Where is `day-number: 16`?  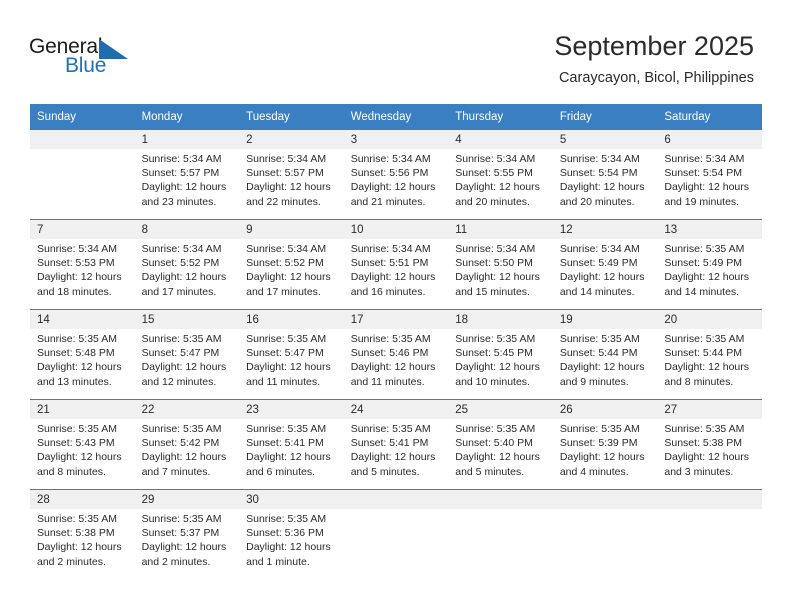 day-number: 16 is located at coordinates (291, 319).